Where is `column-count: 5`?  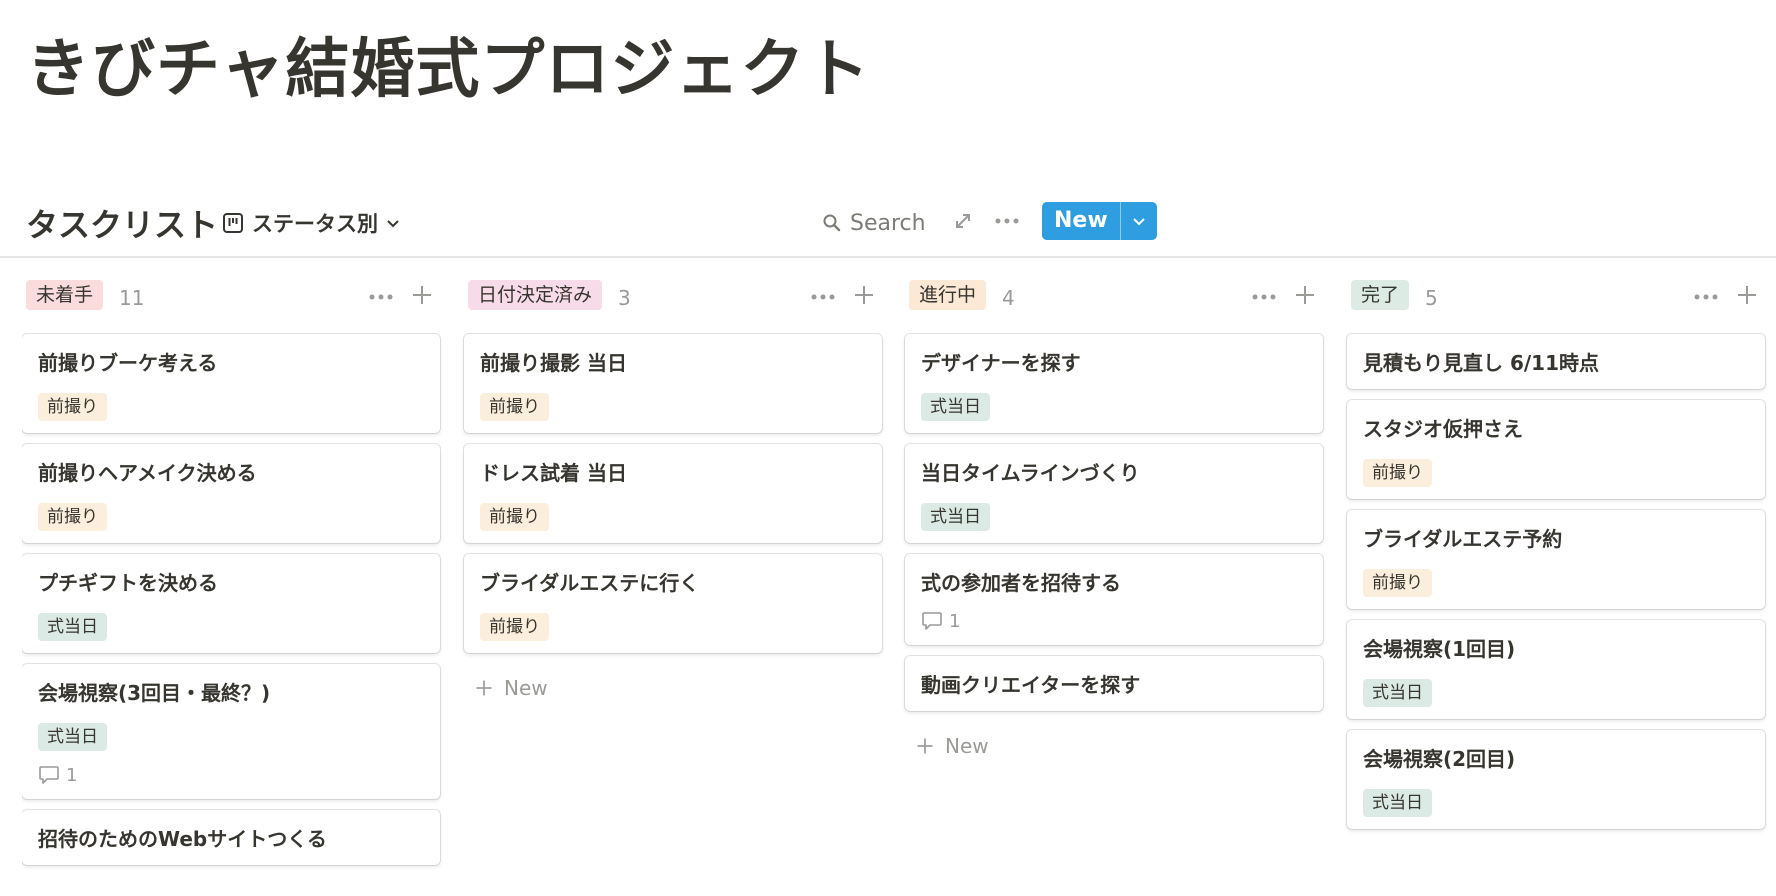
column-count: 5 is located at coordinates (1431, 298).